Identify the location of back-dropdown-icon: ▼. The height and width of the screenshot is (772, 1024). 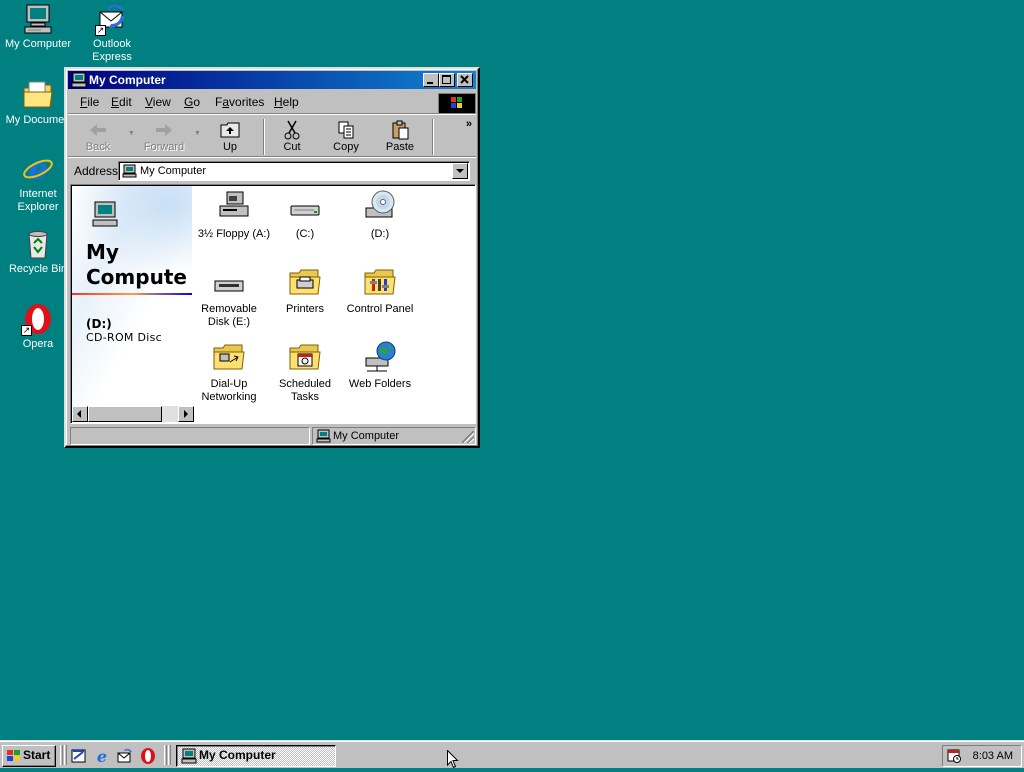
(131, 133).